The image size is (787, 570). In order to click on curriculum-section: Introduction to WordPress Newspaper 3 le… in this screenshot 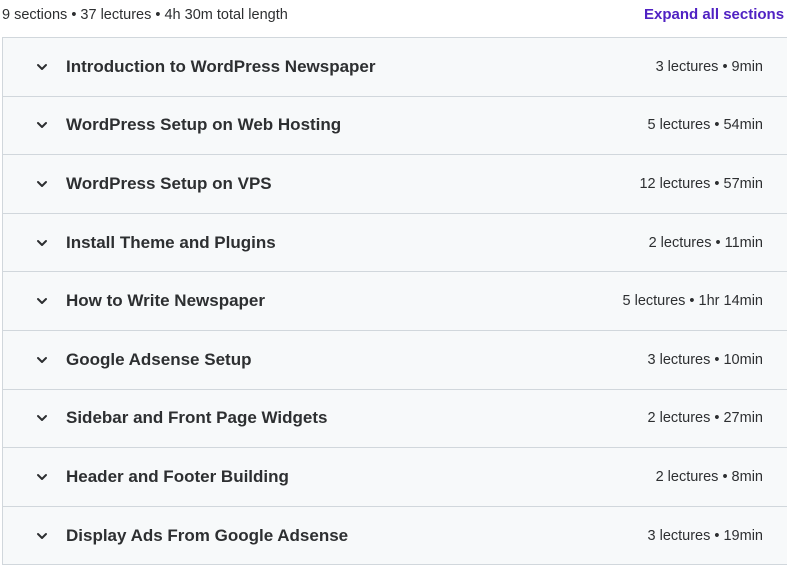, I will do `click(395, 67)`.